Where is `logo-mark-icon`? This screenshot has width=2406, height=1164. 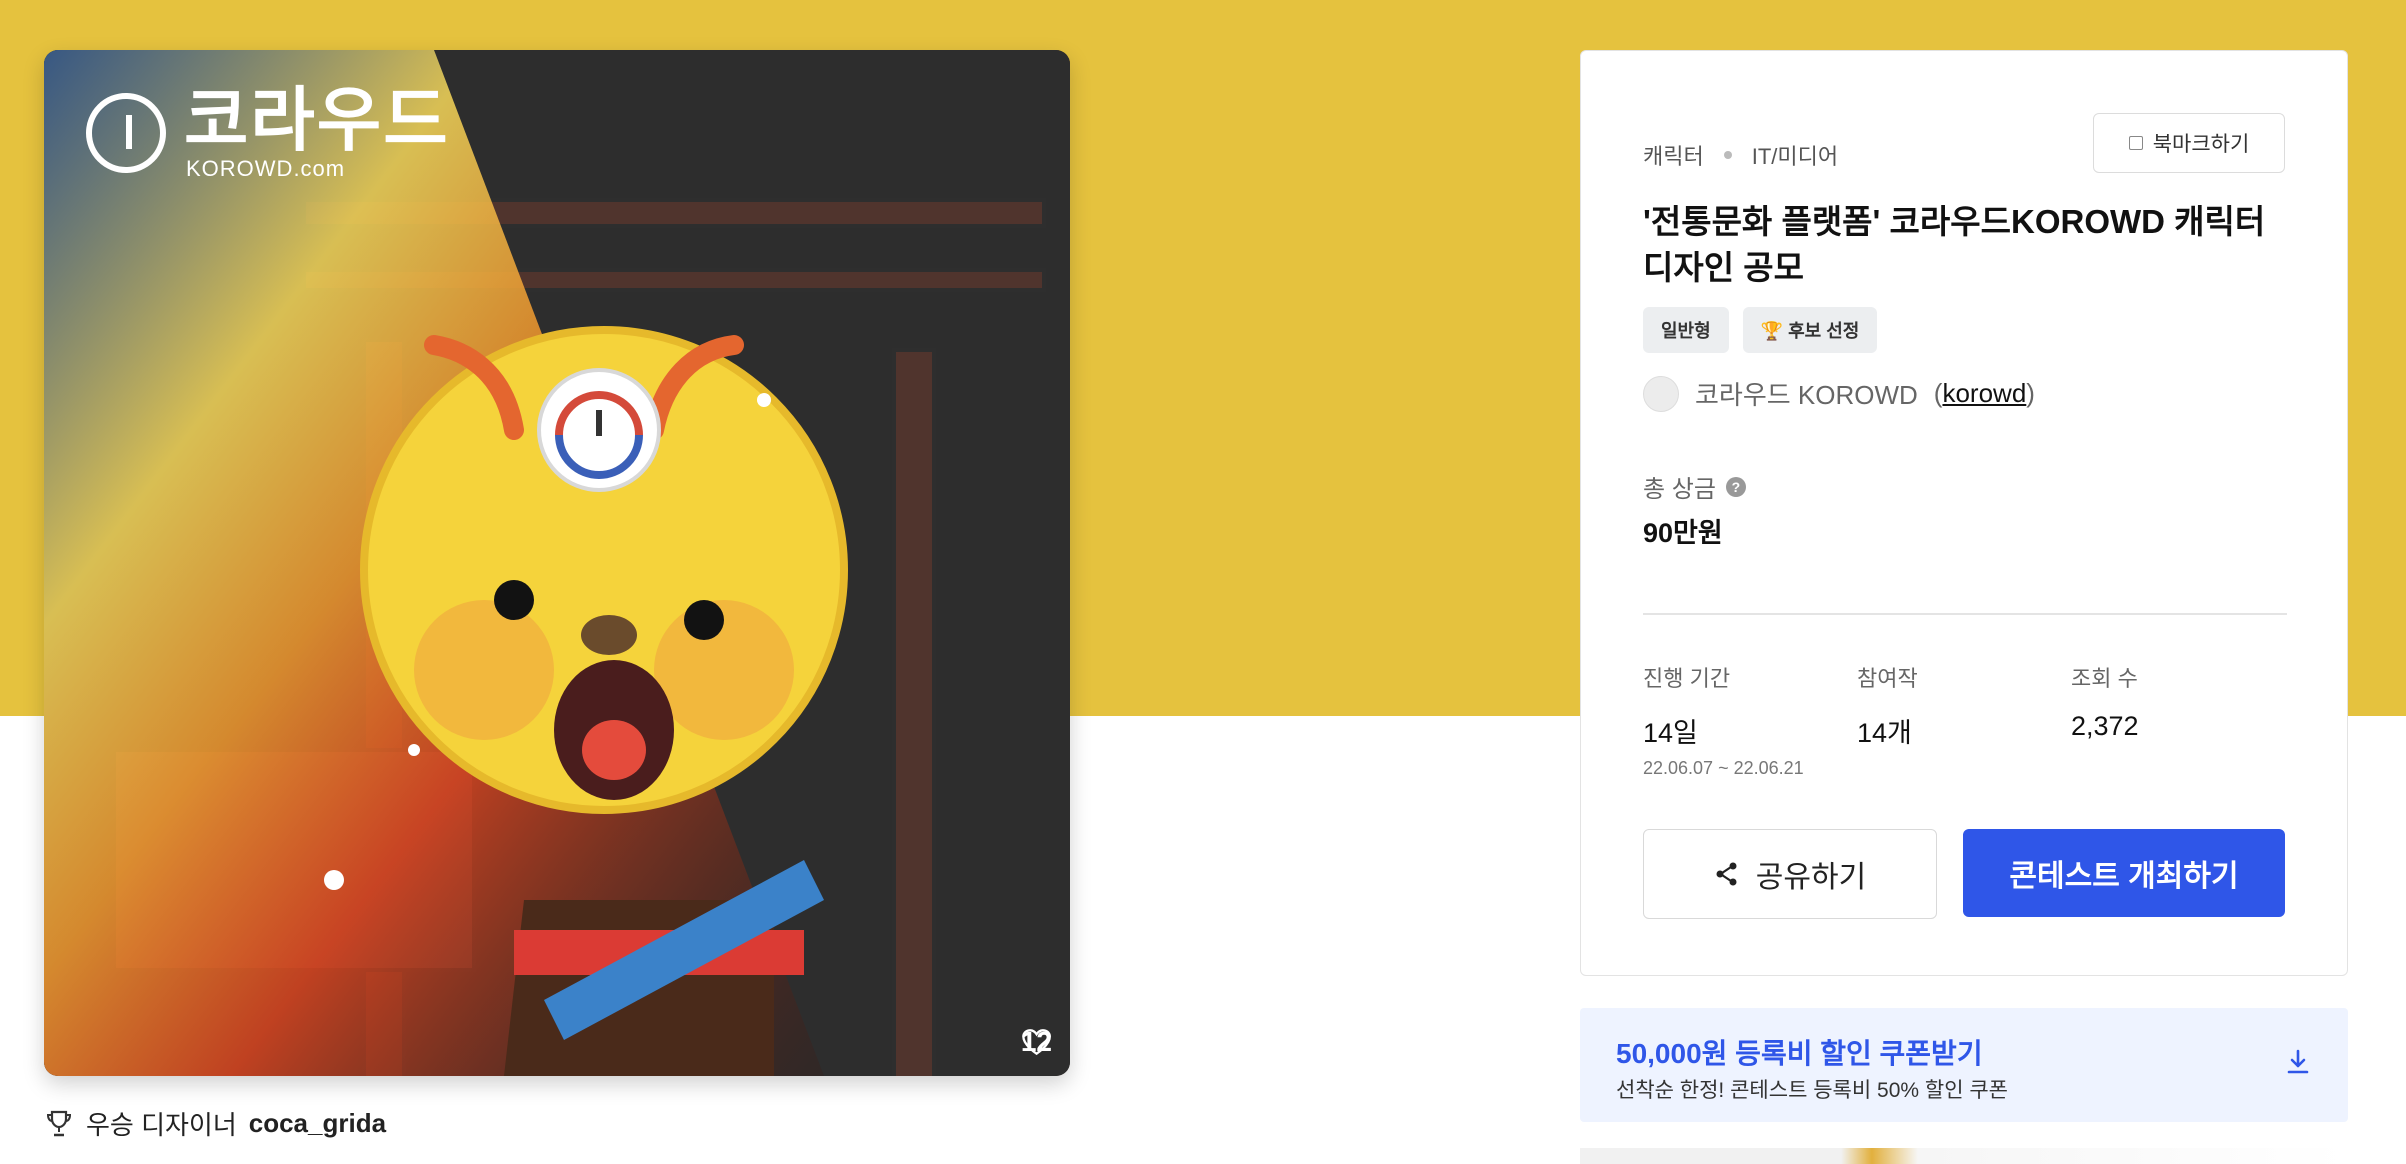
logo-mark-icon is located at coordinates (126, 133).